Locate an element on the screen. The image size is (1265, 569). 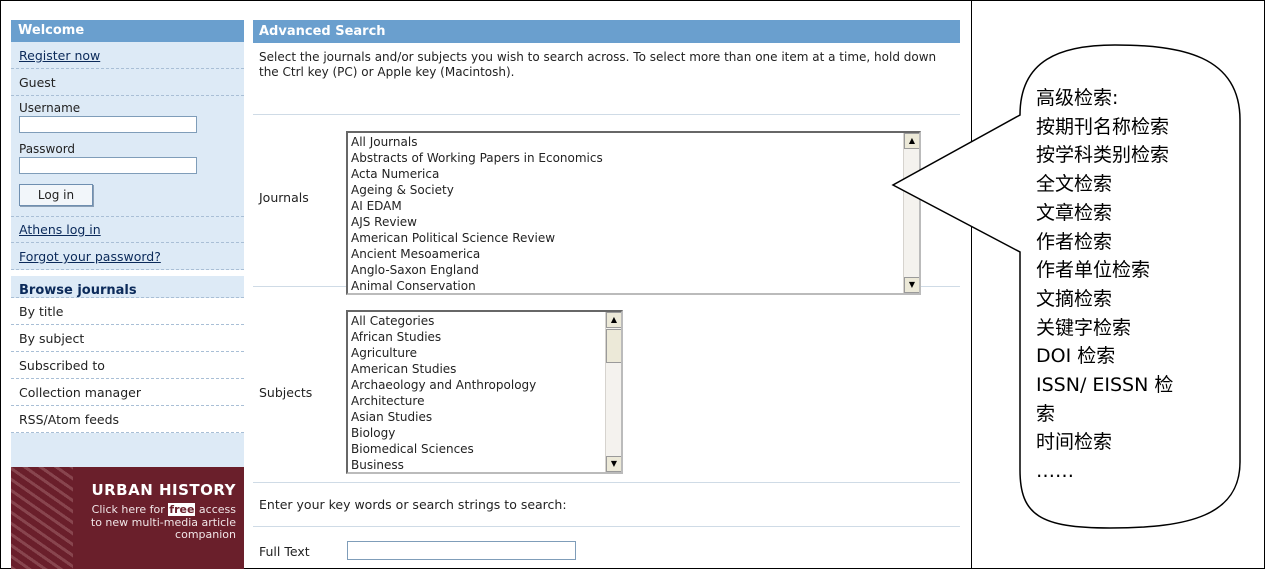
callout-line: 作者检索 is located at coordinates (1074, 241).